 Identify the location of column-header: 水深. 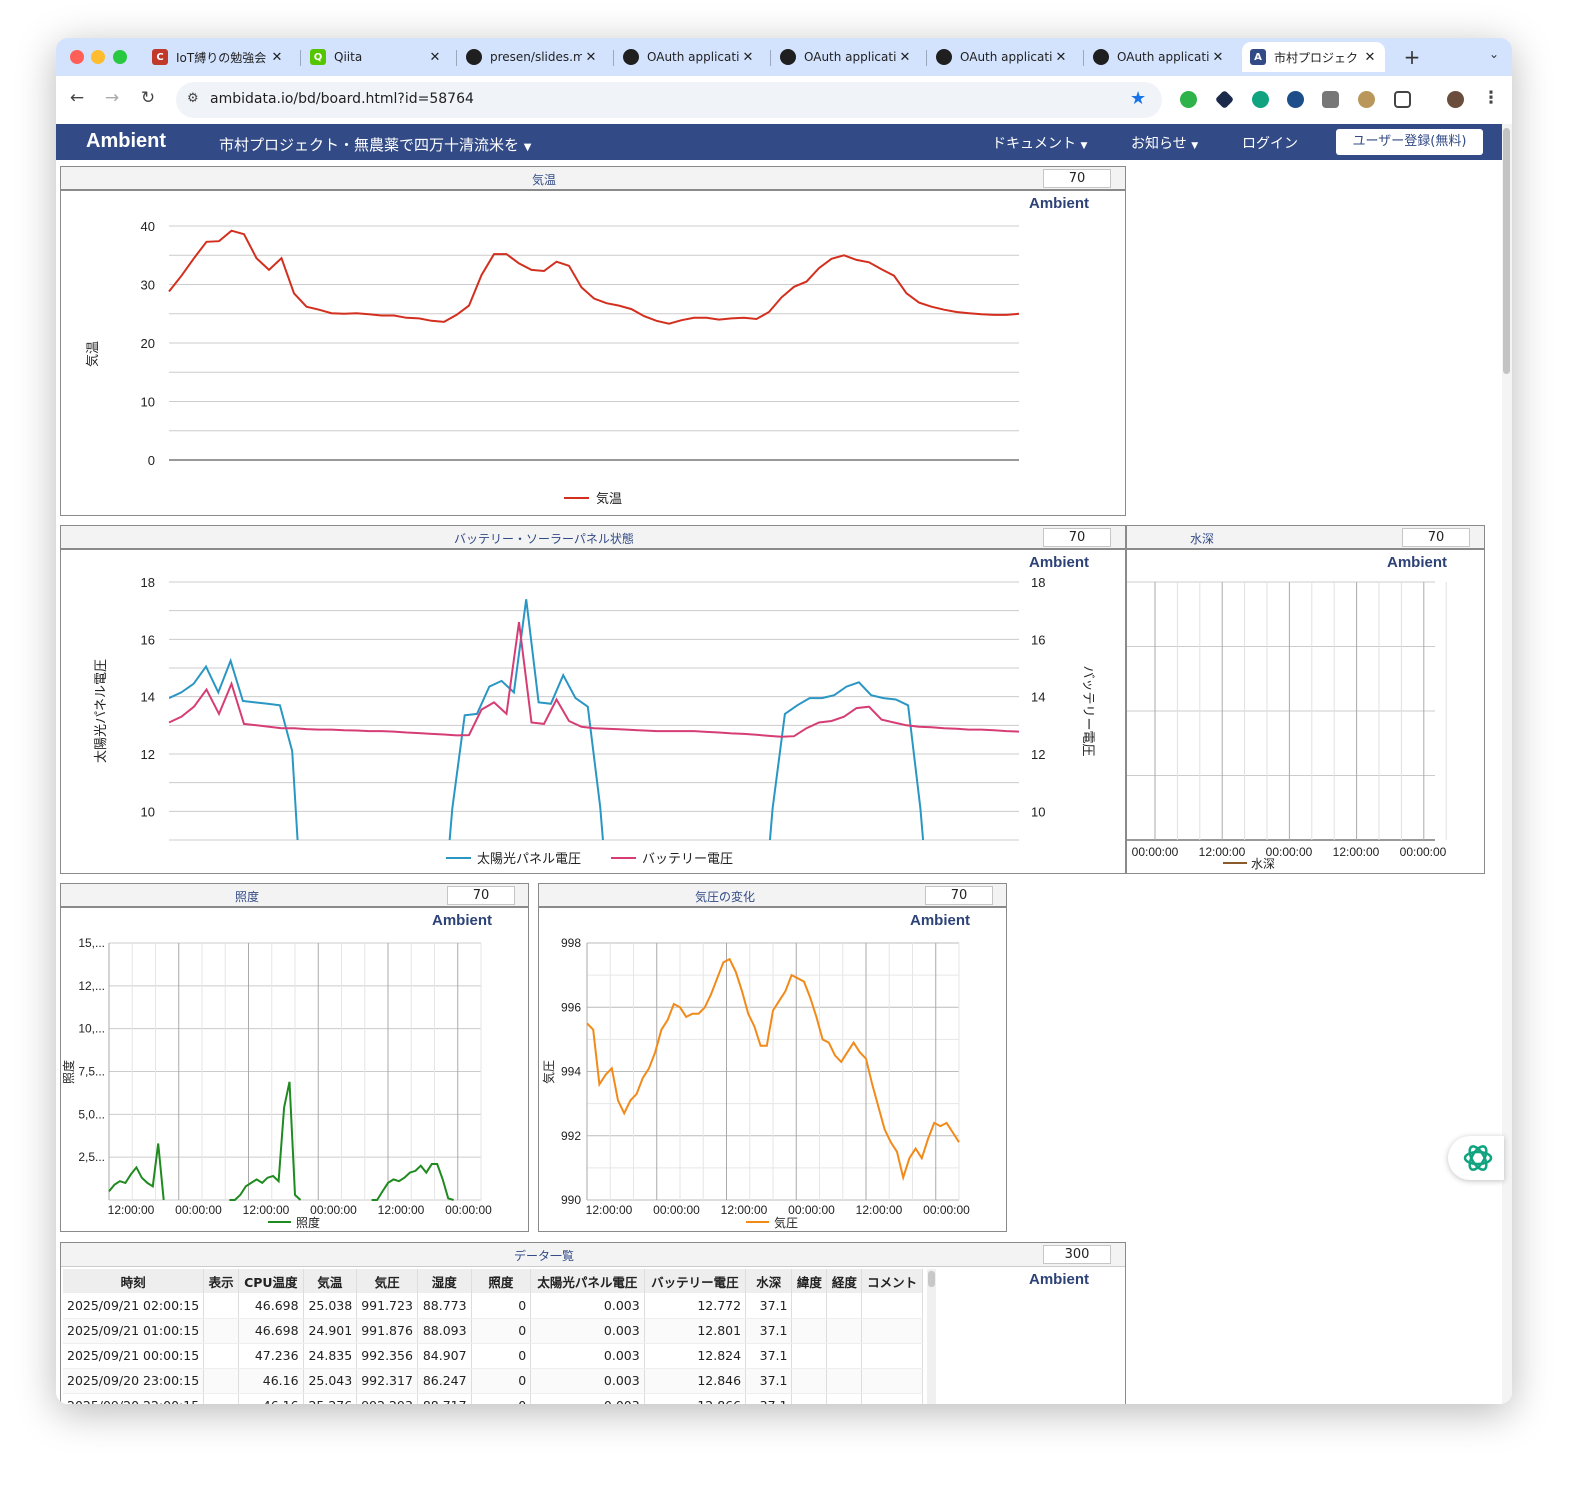
(769, 1281).